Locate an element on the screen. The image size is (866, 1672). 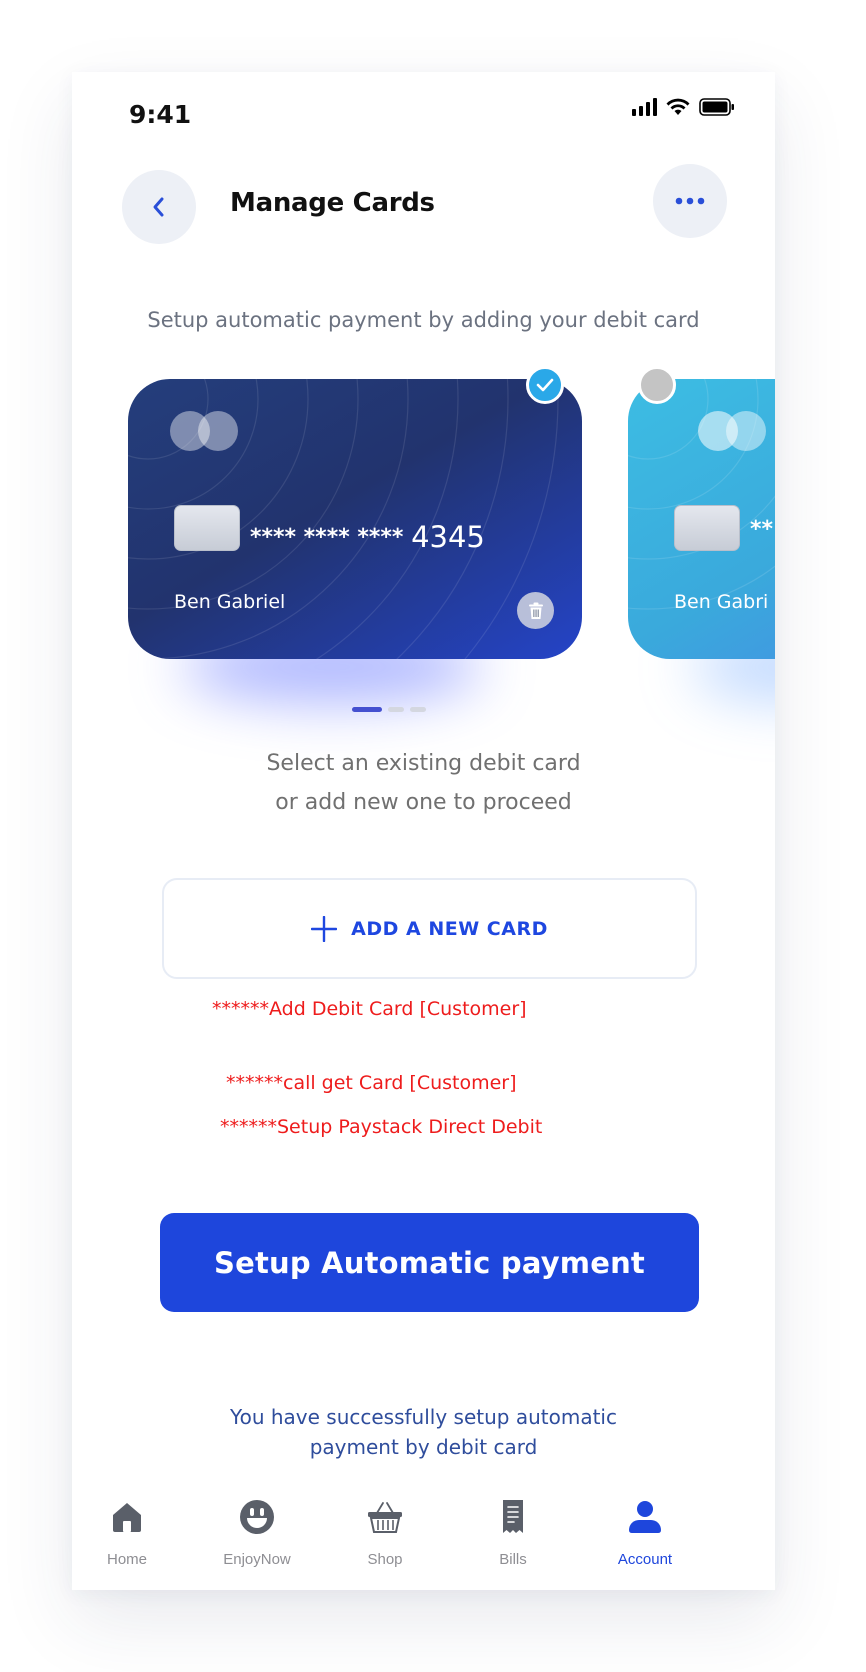
more-dots-icon is located at coordinates (690, 201).